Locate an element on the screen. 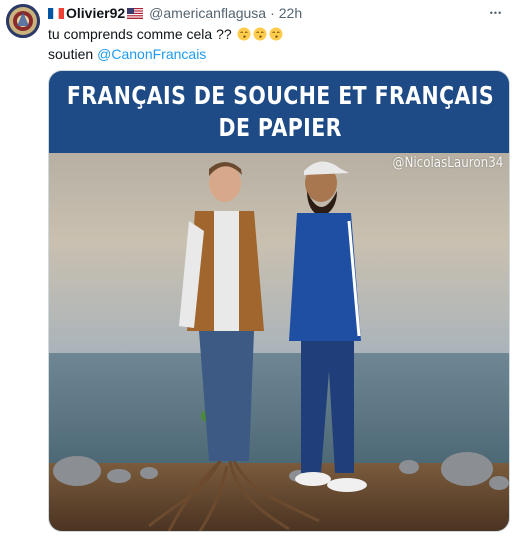  usa-flag-icon is located at coordinates (135, 13).